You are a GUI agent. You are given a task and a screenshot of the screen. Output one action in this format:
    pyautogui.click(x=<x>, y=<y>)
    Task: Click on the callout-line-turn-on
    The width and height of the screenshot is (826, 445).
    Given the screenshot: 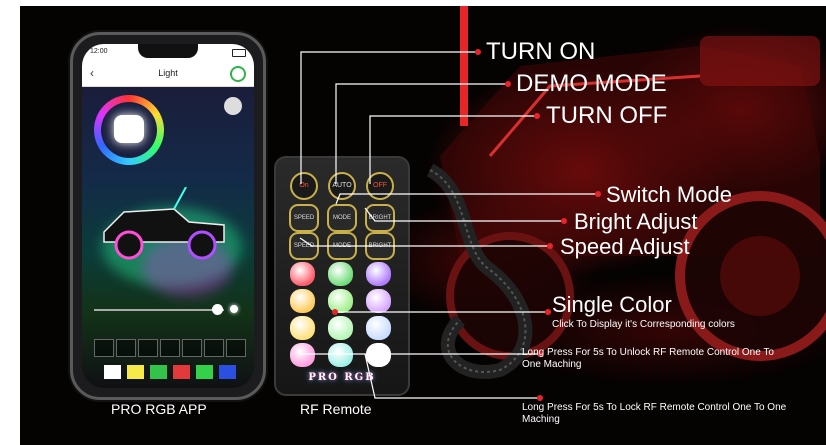 What is the action you would take?
    pyautogui.click(x=389, y=117)
    